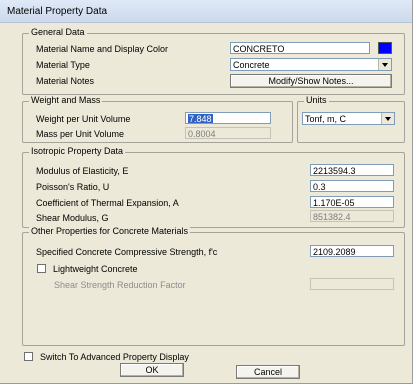 This screenshot has height=385, width=418. What do you see at coordinates (80, 134) in the screenshot?
I see `mass-per-volume-label: Mass per Unit Volume` at bounding box center [80, 134].